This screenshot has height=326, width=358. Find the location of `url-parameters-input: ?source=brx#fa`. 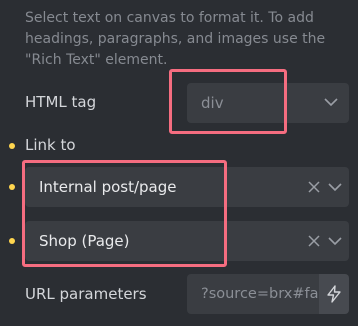

url-parameters-input: ?source=brx#fa is located at coordinates (253, 294).